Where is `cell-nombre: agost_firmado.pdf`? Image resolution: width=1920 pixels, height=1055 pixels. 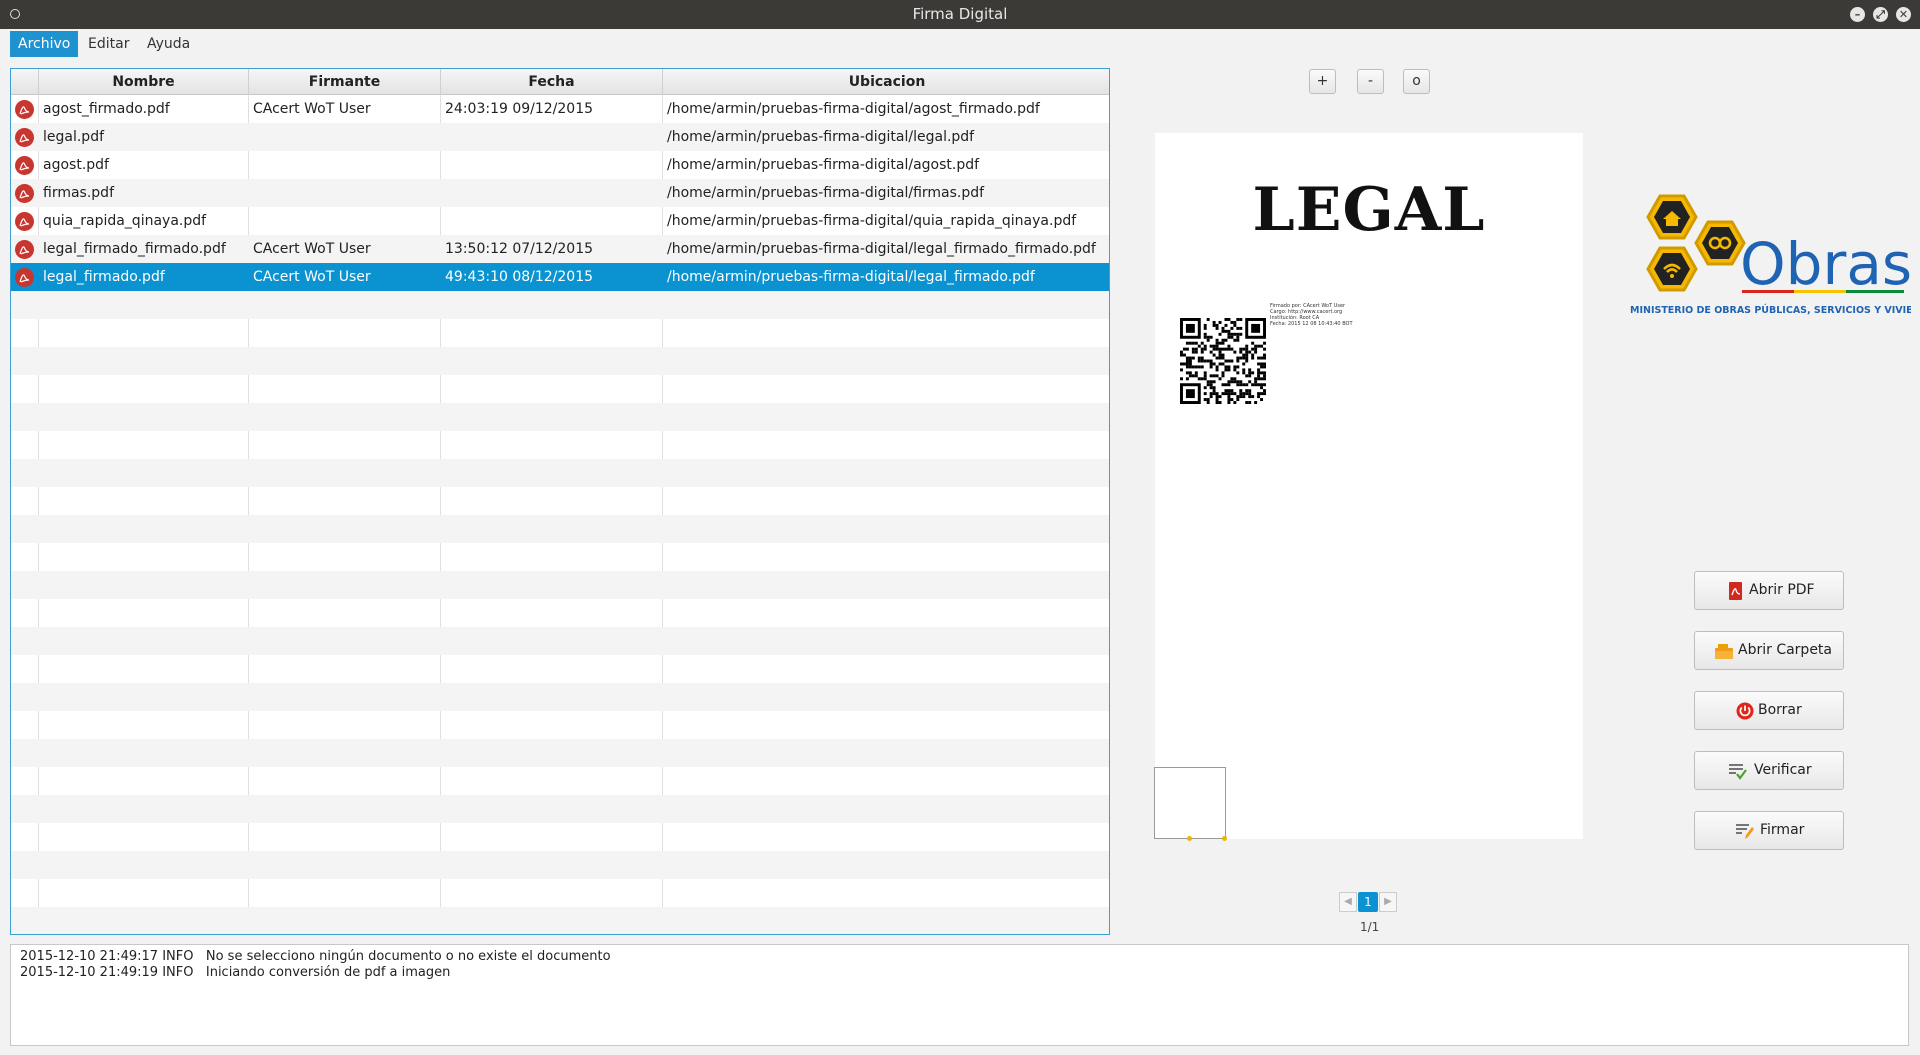 cell-nombre: agost_firmado.pdf is located at coordinates (106, 109).